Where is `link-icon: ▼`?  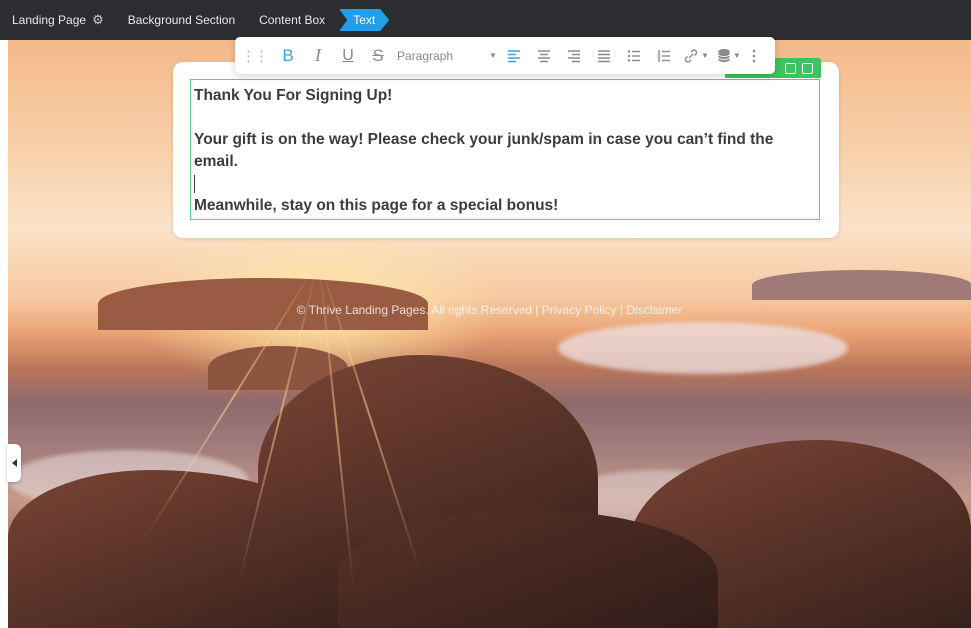
link-icon: ▼ is located at coordinates (696, 56).